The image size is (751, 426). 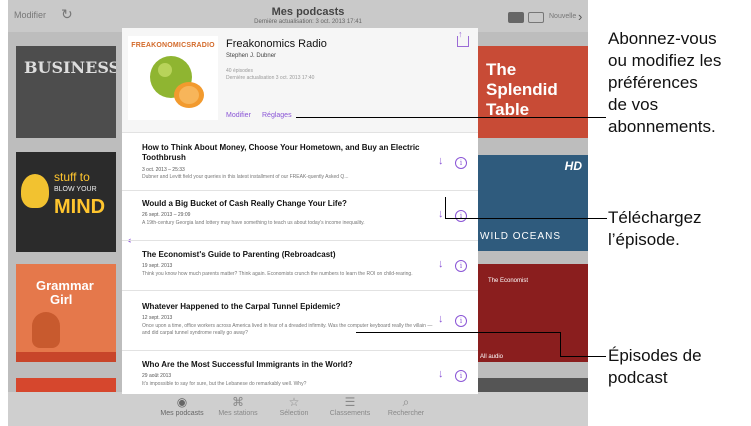 I want to click on episode-date: 12 sept. 2013, so click(x=157, y=318).